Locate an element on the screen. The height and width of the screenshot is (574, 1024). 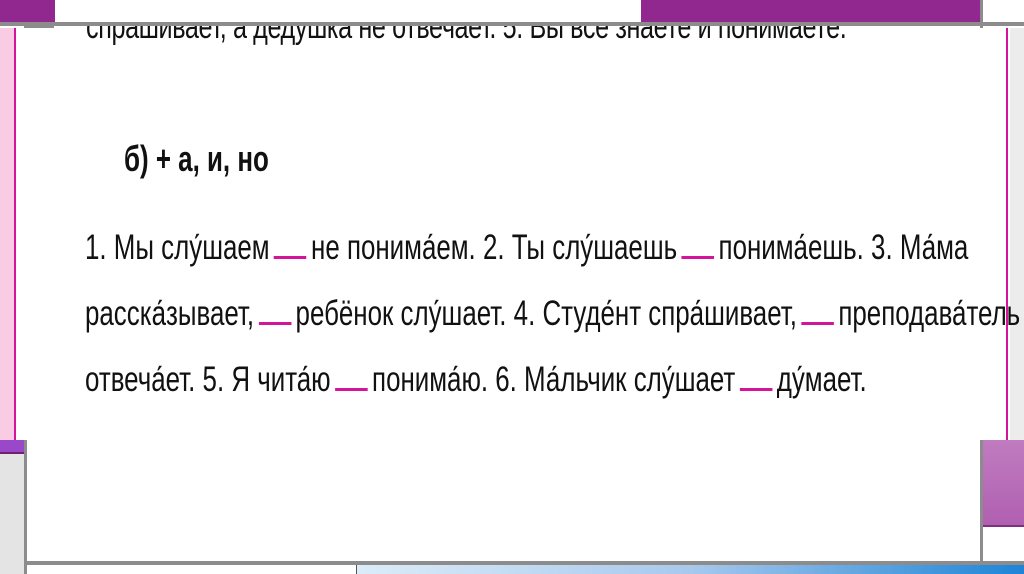
right-gray-strip is located at coordinates (1017, 234).